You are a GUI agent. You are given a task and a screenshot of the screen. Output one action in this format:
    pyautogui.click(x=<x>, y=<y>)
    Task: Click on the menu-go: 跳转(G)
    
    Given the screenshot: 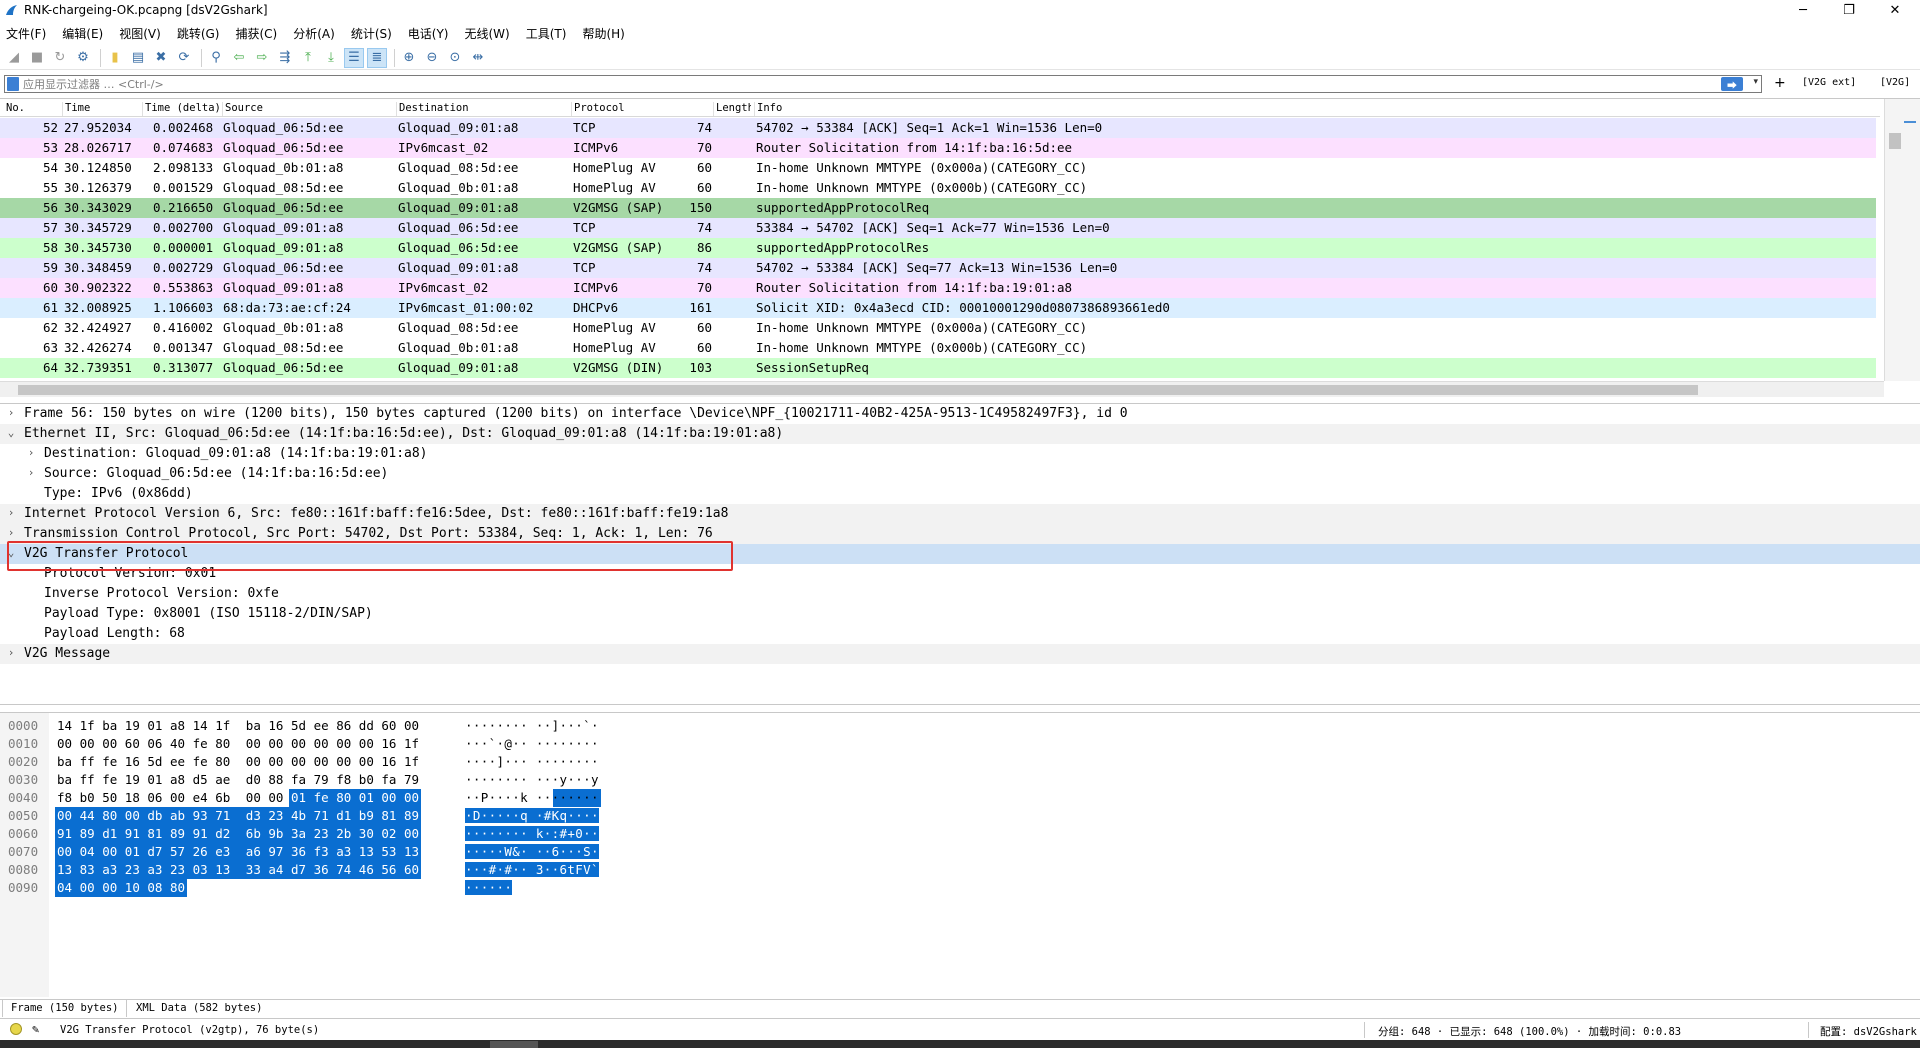 What is the action you would take?
    pyautogui.click(x=198, y=33)
    